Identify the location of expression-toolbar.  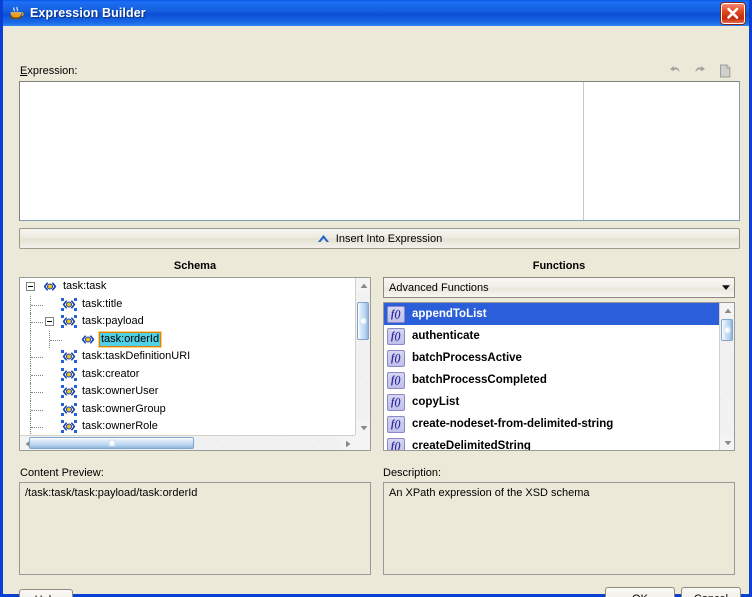
(700, 71).